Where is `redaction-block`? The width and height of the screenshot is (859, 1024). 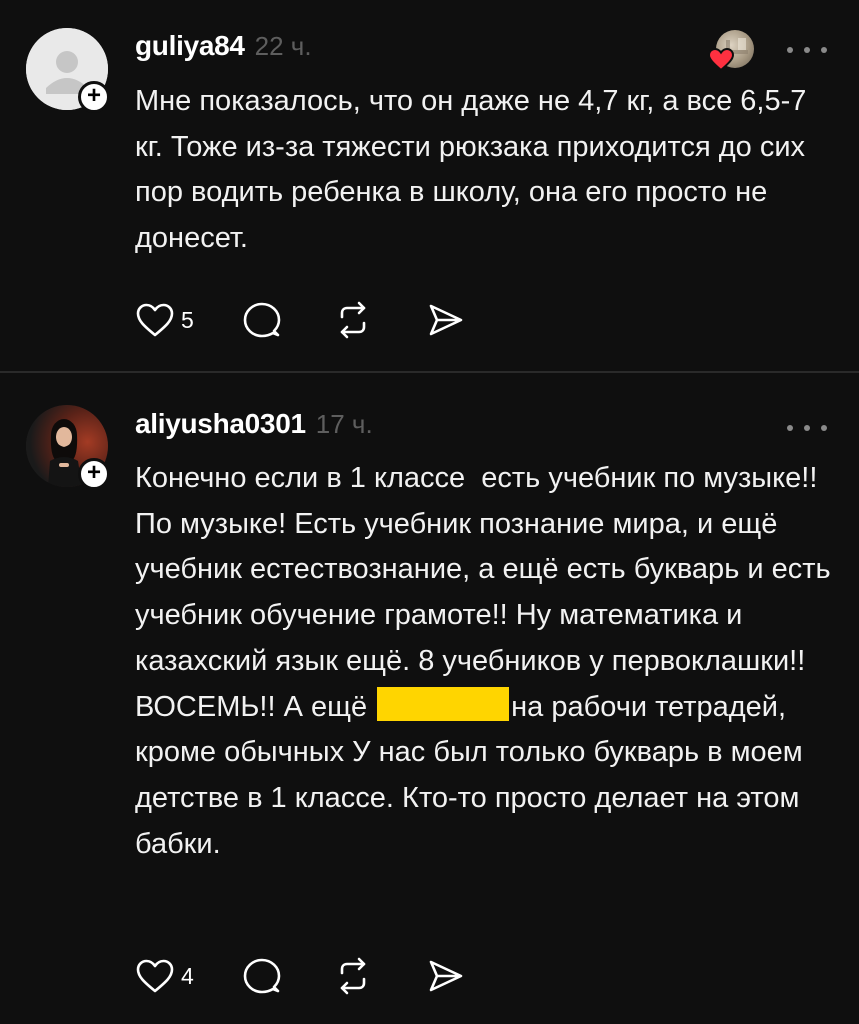
redaction-block is located at coordinates (443, 703).